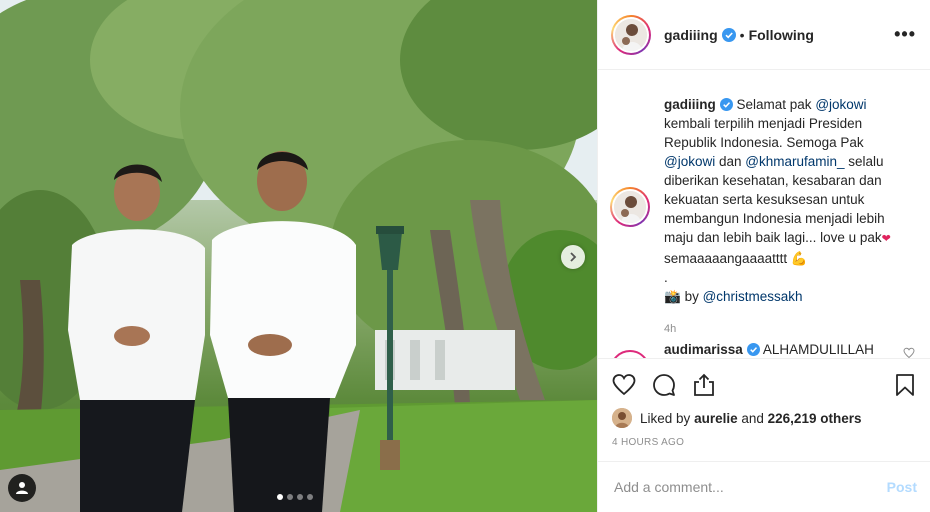 This screenshot has width=930, height=512. I want to click on liker-avatar, so click(622, 418).